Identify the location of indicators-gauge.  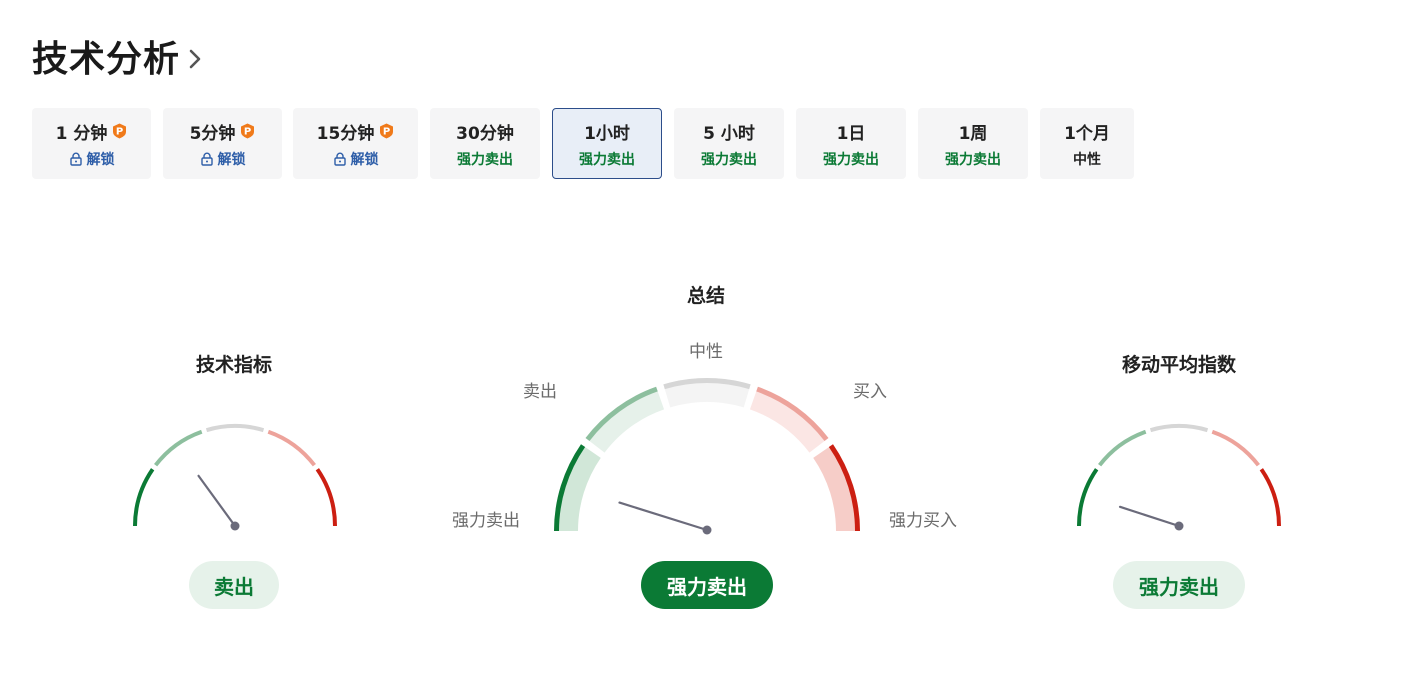
(235, 477).